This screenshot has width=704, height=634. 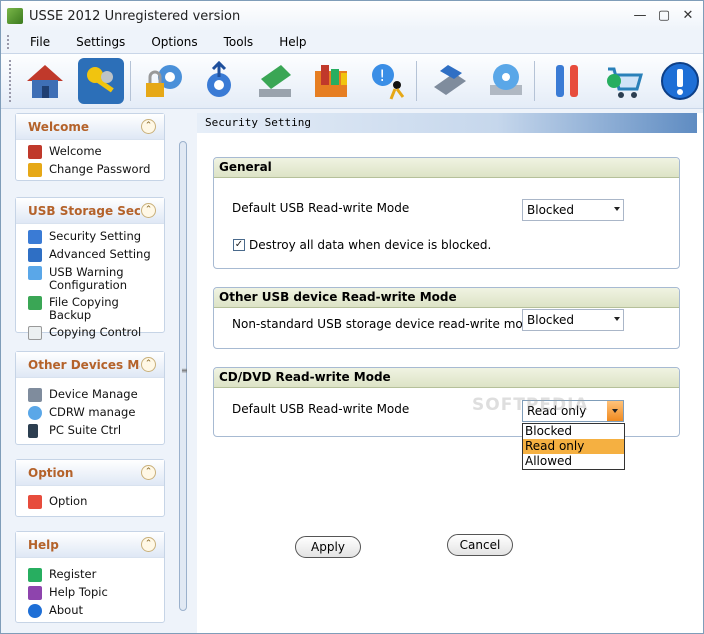 I want to click on sidebar-item-label: Advanced Setting, so click(x=100, y=254).